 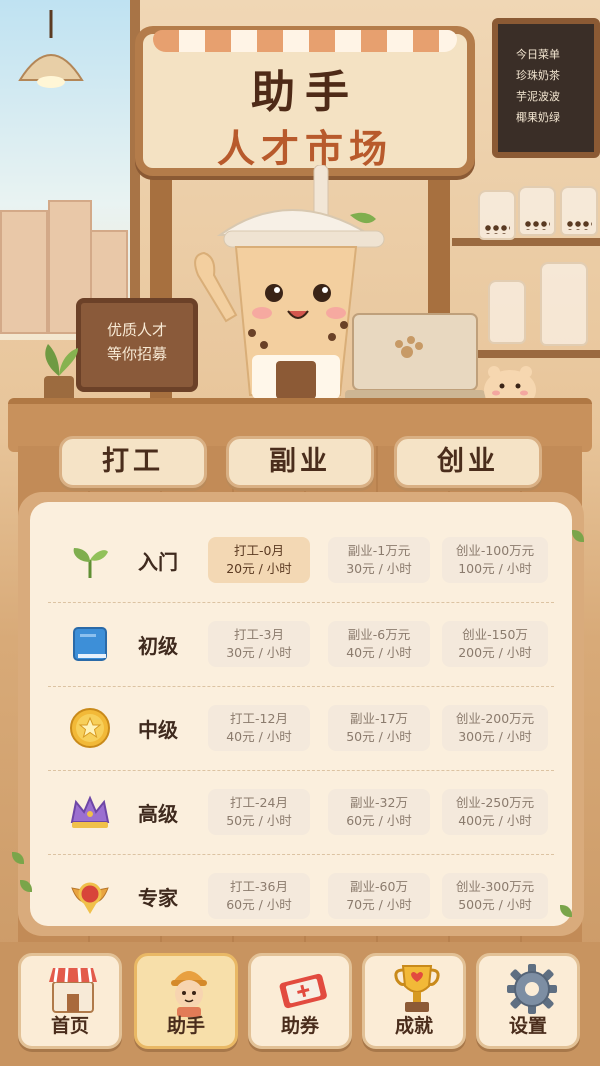 I want to click on nav-settings: 设置, so click(x=528, y=1001).